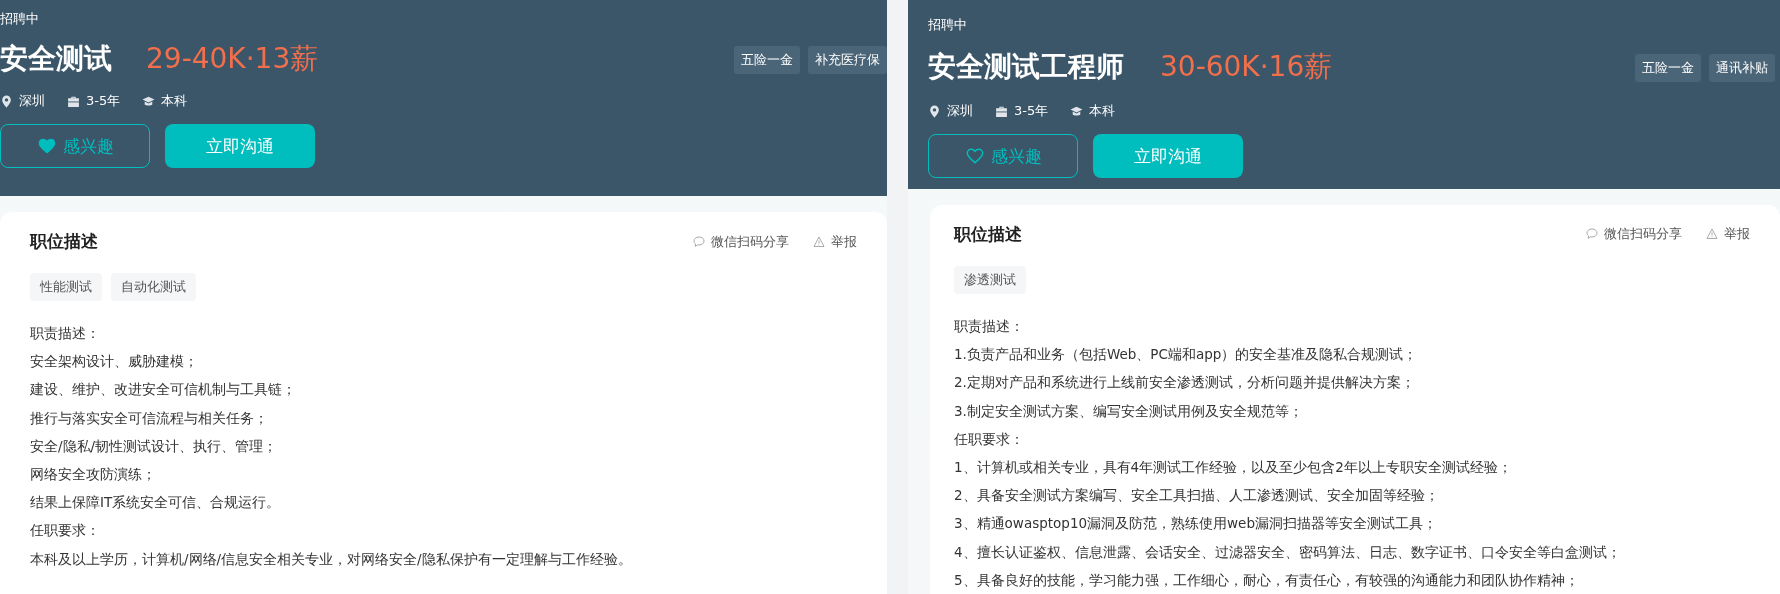 The width and height of the screenshot is (1780, 594). I want to click on description-line: 2、具备安全测试方案编写、安全工具扫描、人工渗透测试、安全加固等经验；, so click(1197, 496).